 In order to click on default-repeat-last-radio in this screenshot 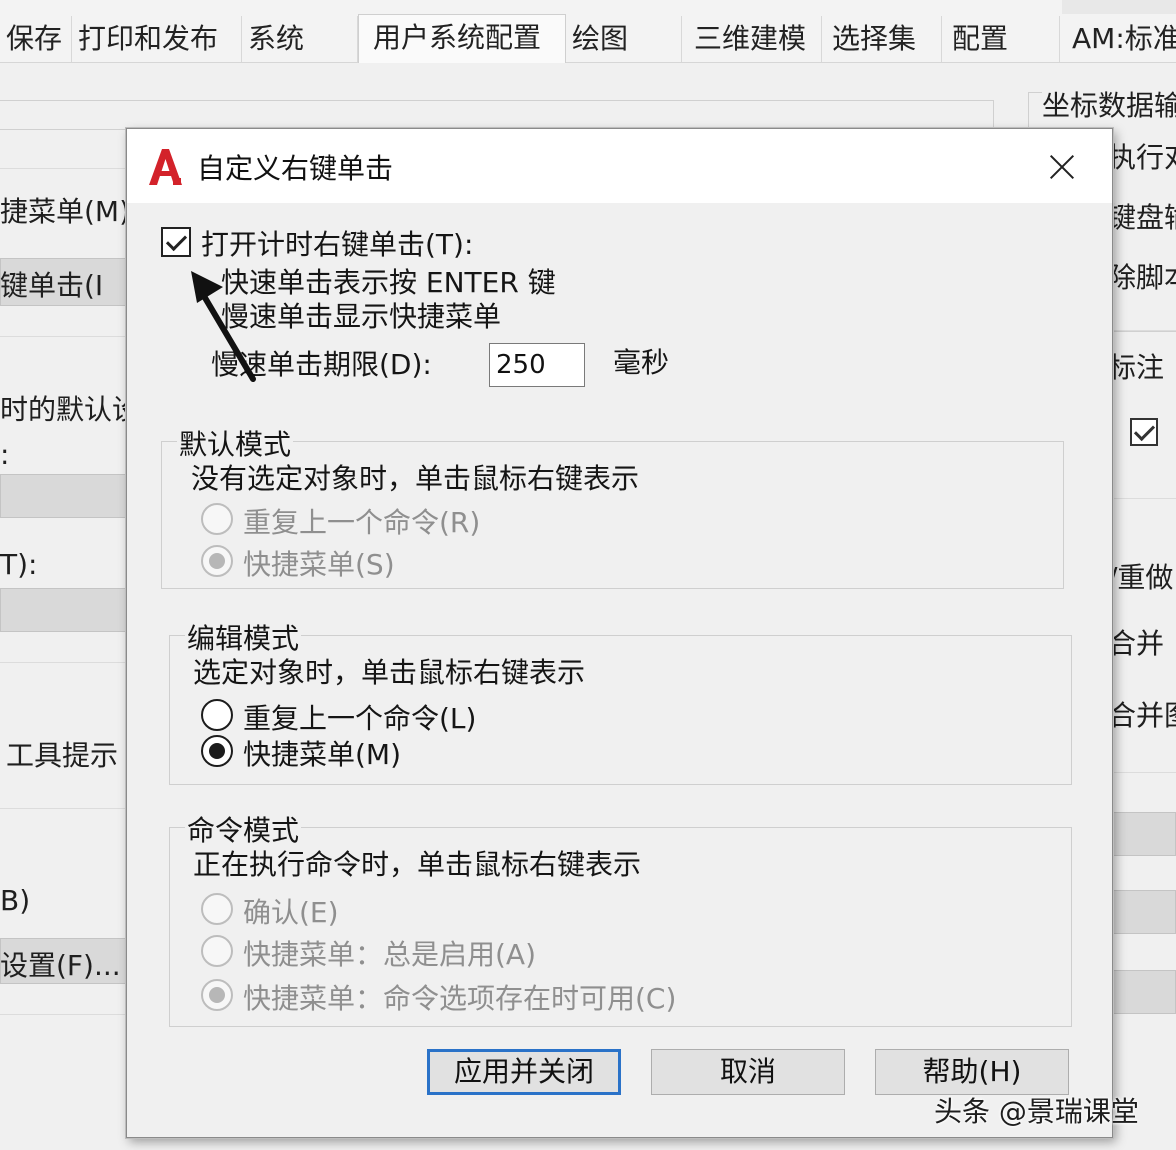, I will do `click(217, 519)`.